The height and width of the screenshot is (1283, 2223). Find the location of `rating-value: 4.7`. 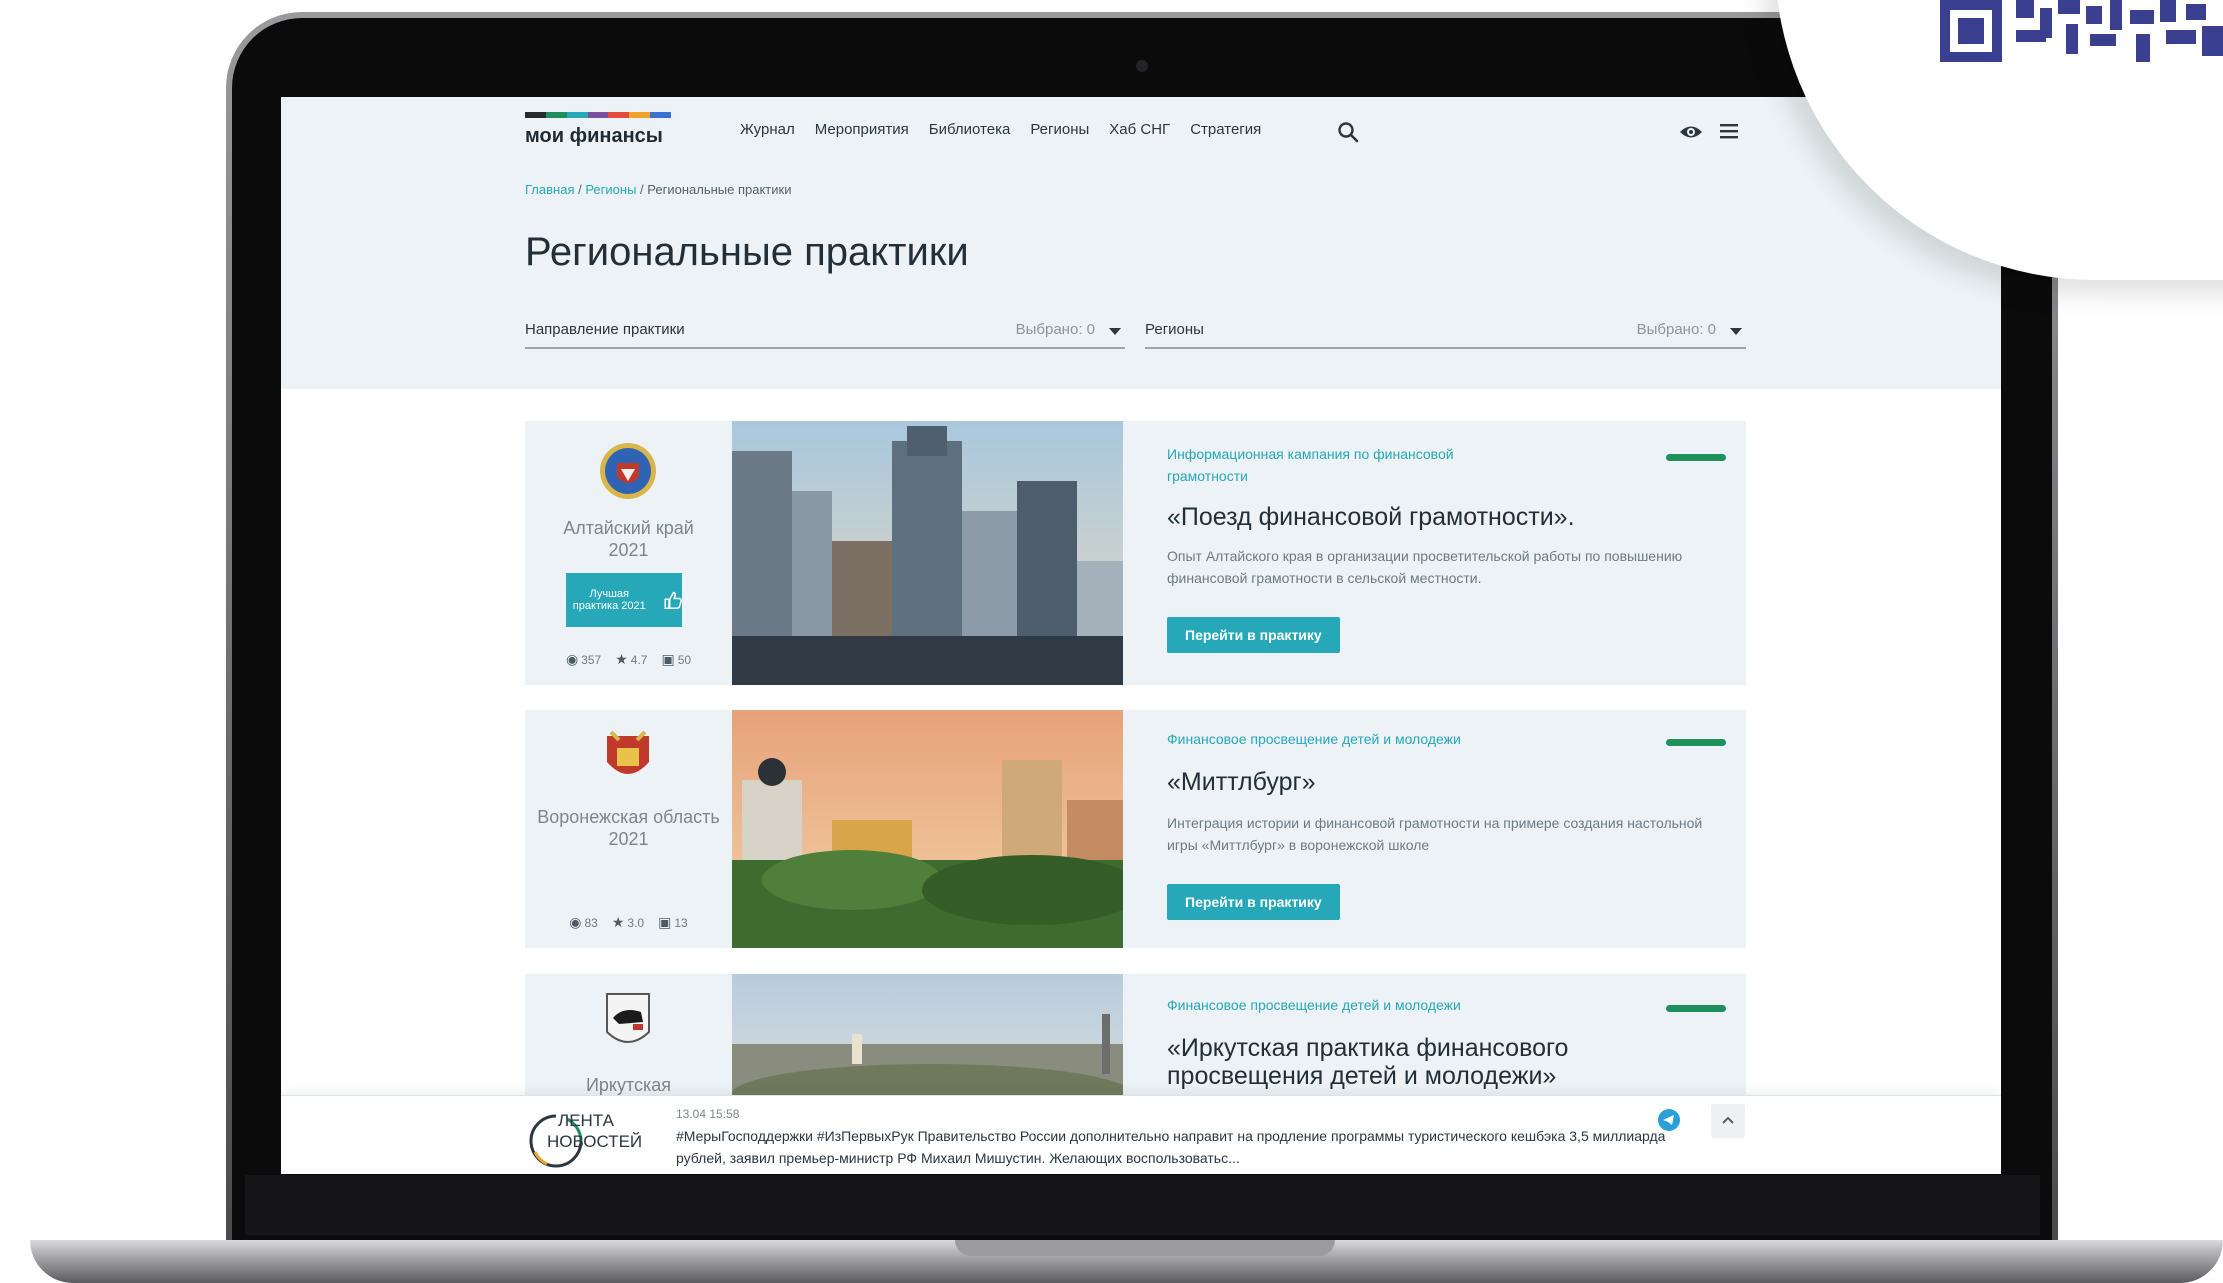

rating-value: 4.7 is located at coordinates (639, 660).